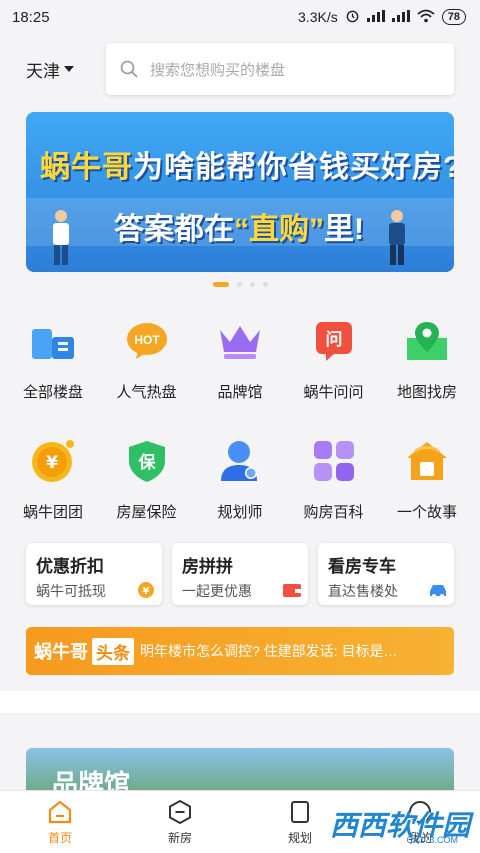  I want to click on grid-item-insurance: 保 房屋保险, so click(147, 485).